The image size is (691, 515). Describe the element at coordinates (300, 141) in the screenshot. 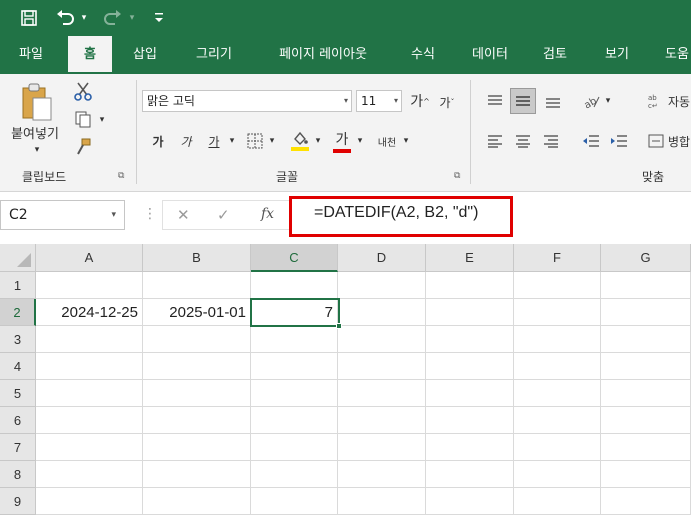

I see `fill-color-icon` at that location.